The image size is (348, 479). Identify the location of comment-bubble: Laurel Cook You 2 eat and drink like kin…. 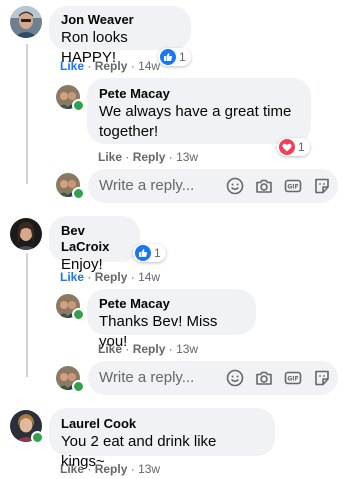
(162, 439).